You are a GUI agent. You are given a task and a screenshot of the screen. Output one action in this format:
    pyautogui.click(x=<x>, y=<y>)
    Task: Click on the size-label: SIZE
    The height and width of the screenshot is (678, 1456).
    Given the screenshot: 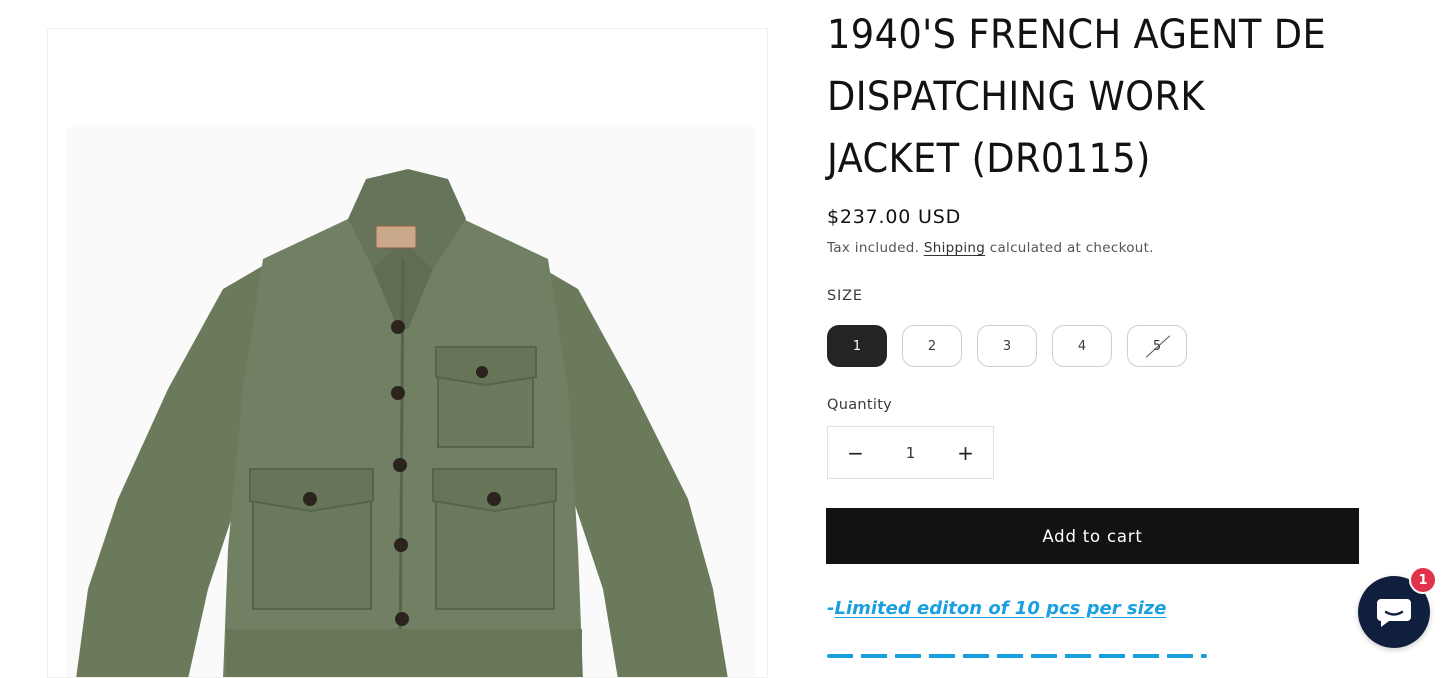 What is the action you would take?
    pyautogui.click(x=845, y=296)
    